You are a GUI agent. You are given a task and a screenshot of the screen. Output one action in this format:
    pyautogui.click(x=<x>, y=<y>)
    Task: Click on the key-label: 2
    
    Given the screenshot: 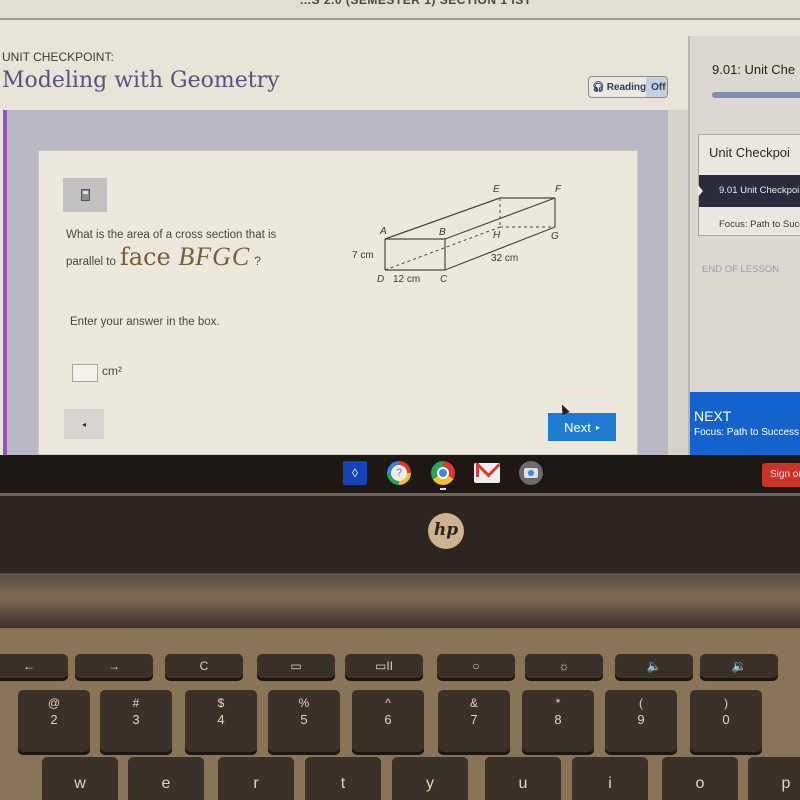 What is the action you would take?
    pyautogui.click(x=54, y=719)
    